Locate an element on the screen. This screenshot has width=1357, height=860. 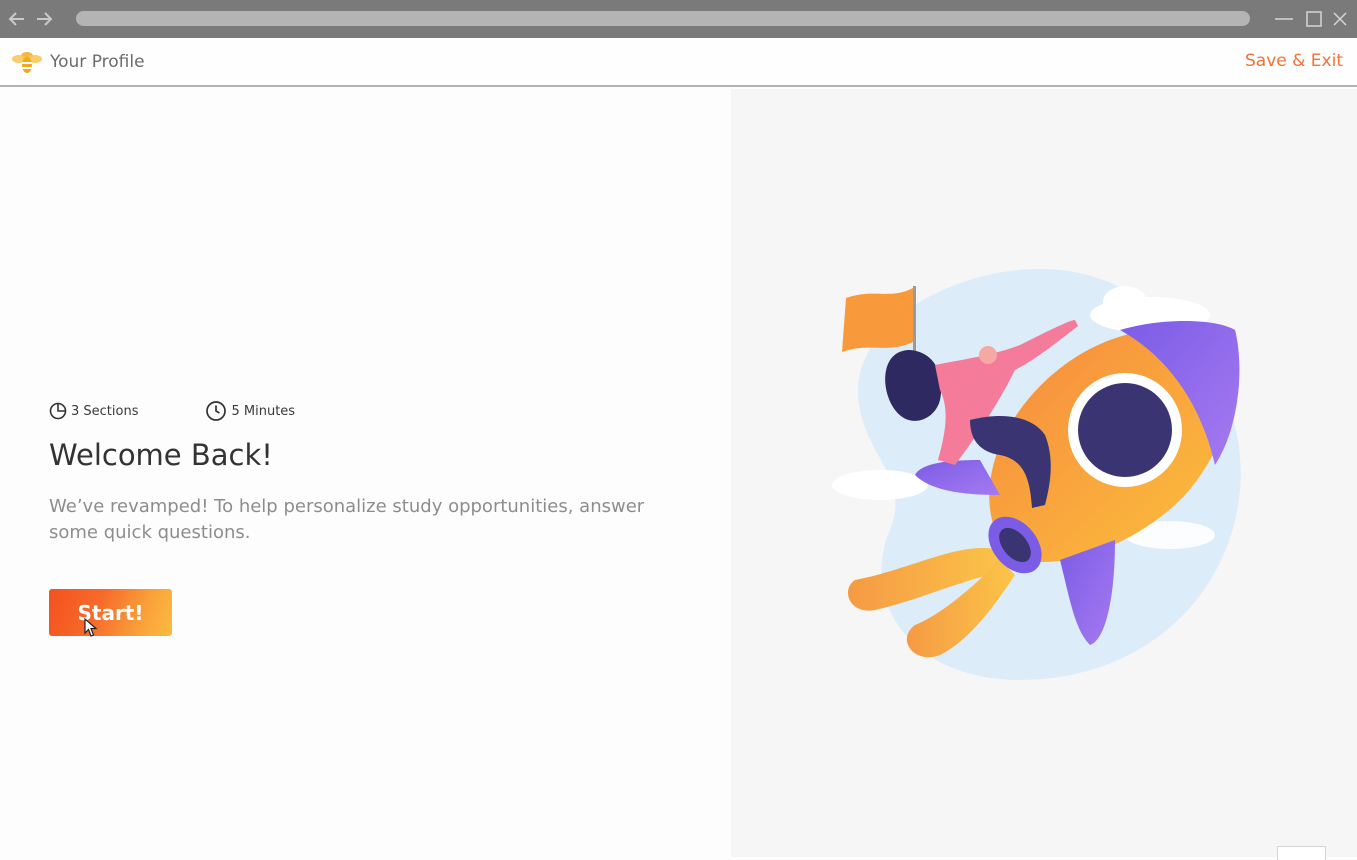
intro-meta: 3 Sections 5 Minutes is located at coordinates (172, 411).